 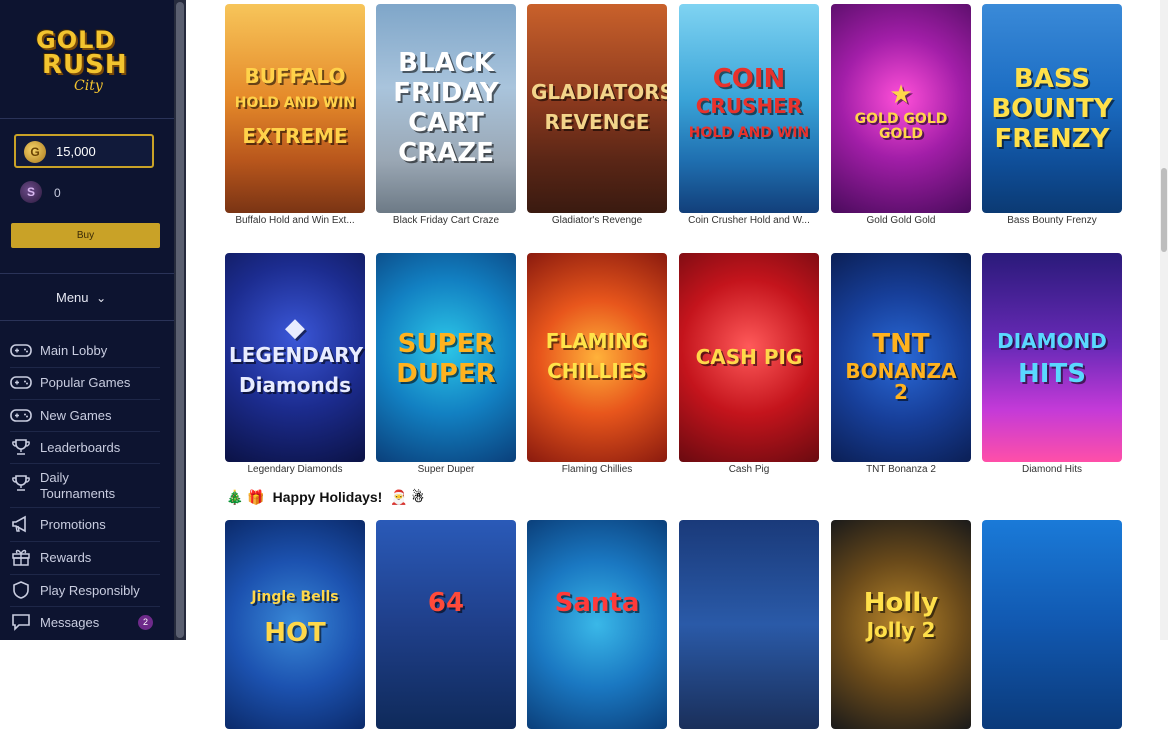 What do you see at coordinates (597, 122) in the screenshot?
I see `game-tile-art-text: REVENGE` at bounding box center [597, 122].